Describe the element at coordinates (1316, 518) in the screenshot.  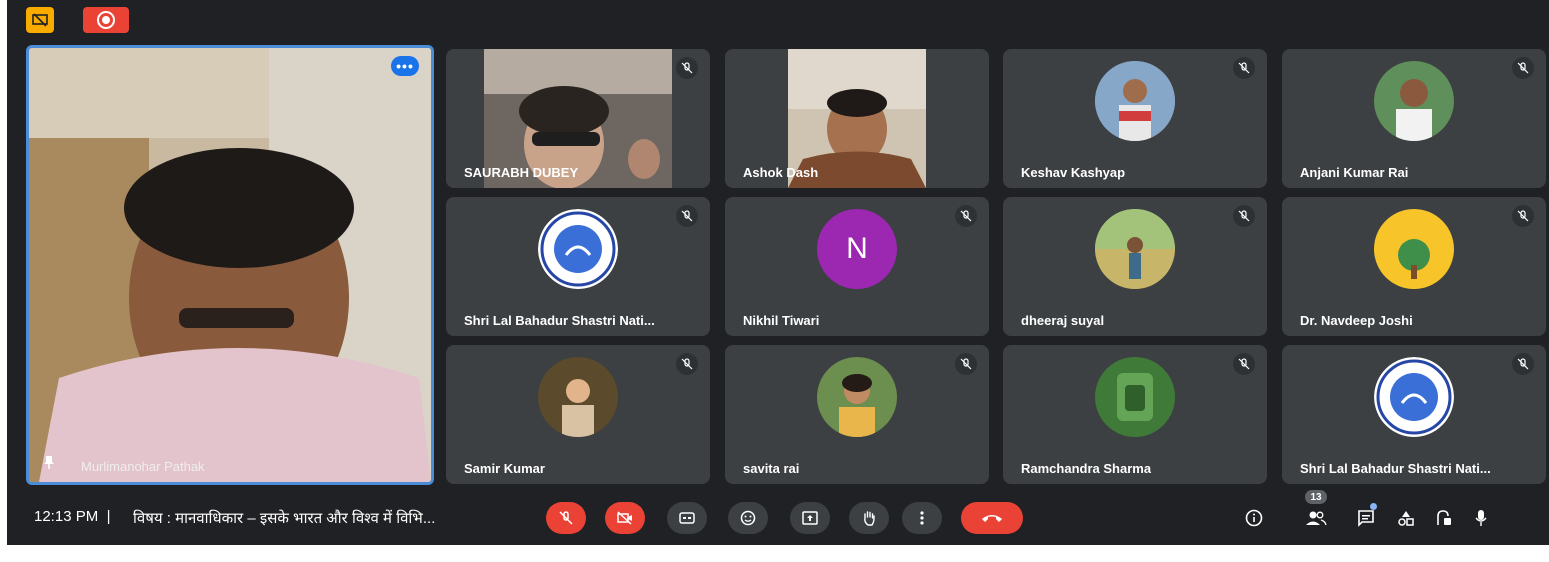
I see `people-icon` at that location.